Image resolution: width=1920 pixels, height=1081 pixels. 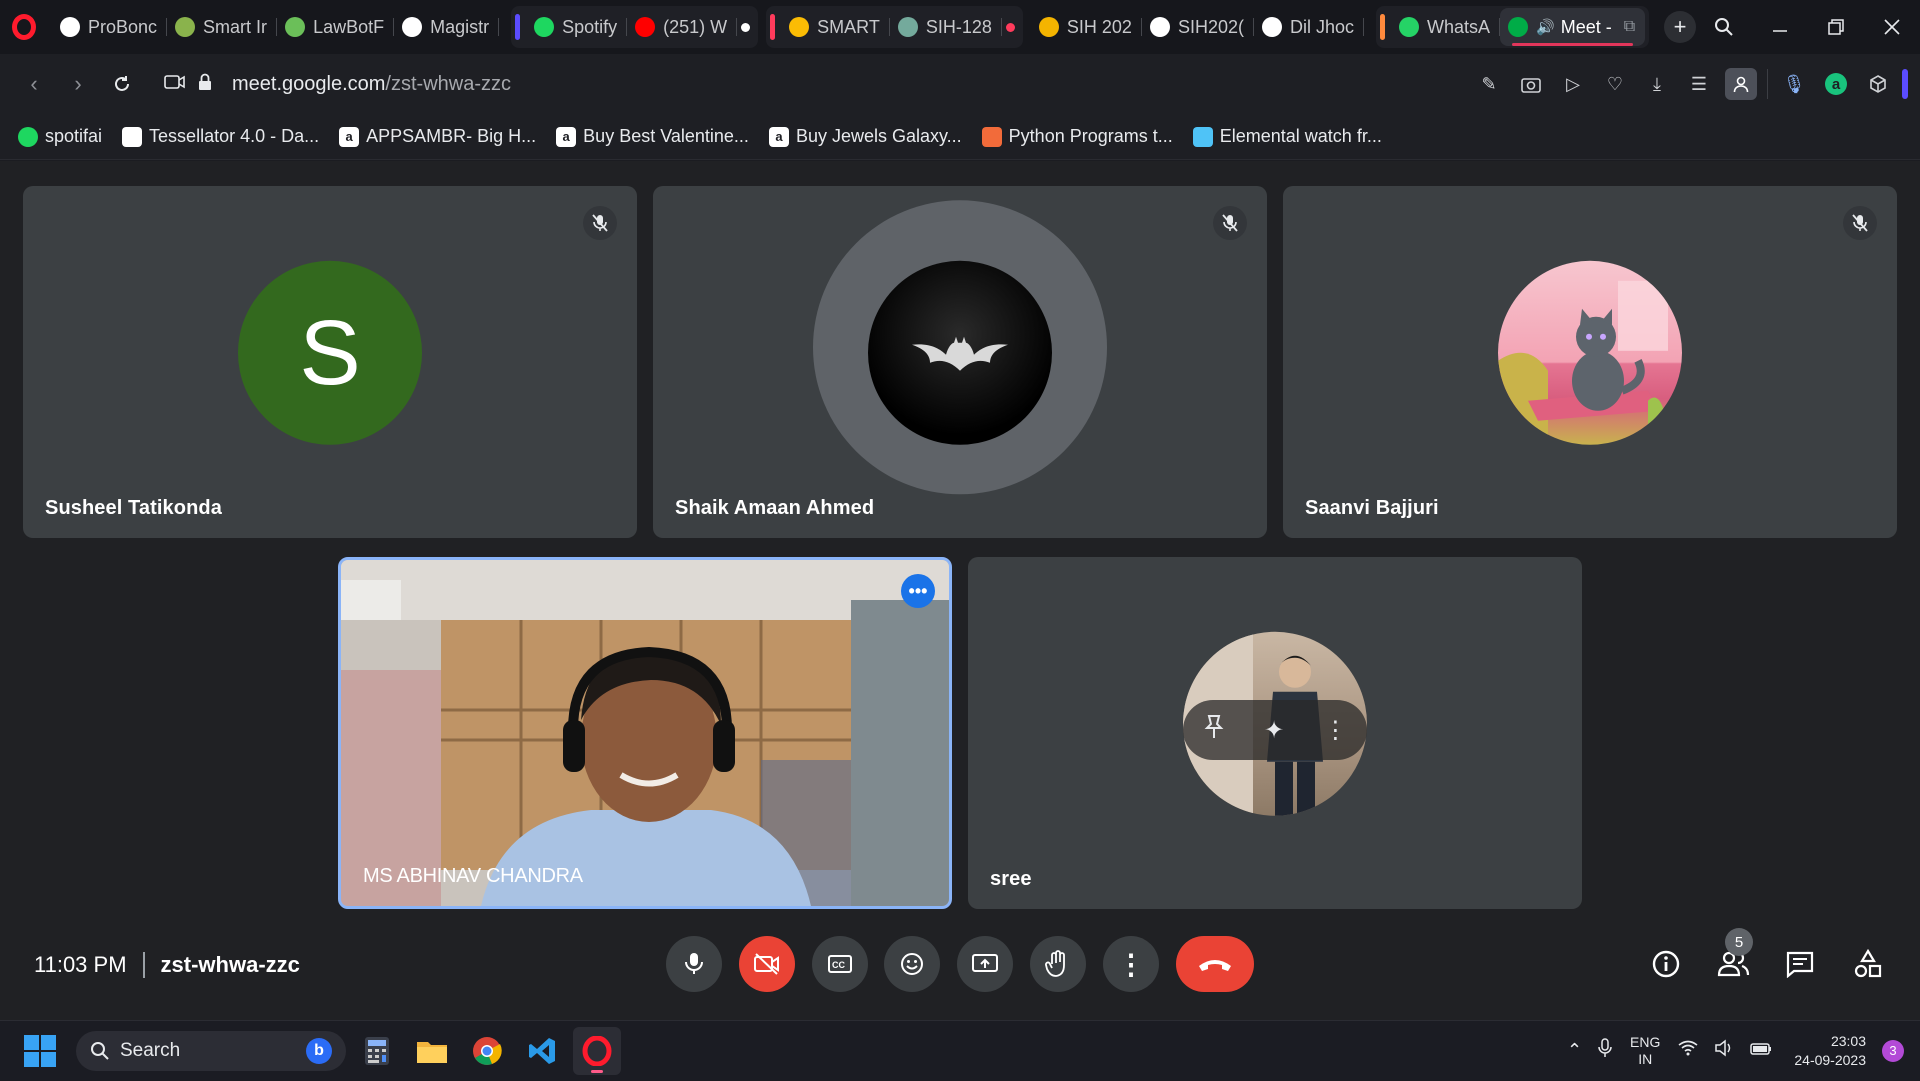 I want to click on leave-call-button, so click(x=1215, y=964).